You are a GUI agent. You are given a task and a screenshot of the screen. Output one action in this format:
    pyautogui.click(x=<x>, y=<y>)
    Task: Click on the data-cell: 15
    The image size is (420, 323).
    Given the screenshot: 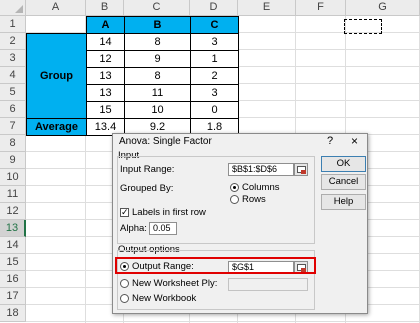 What is the action you would take?
    pyautogui.click(x=105, y=110)
    